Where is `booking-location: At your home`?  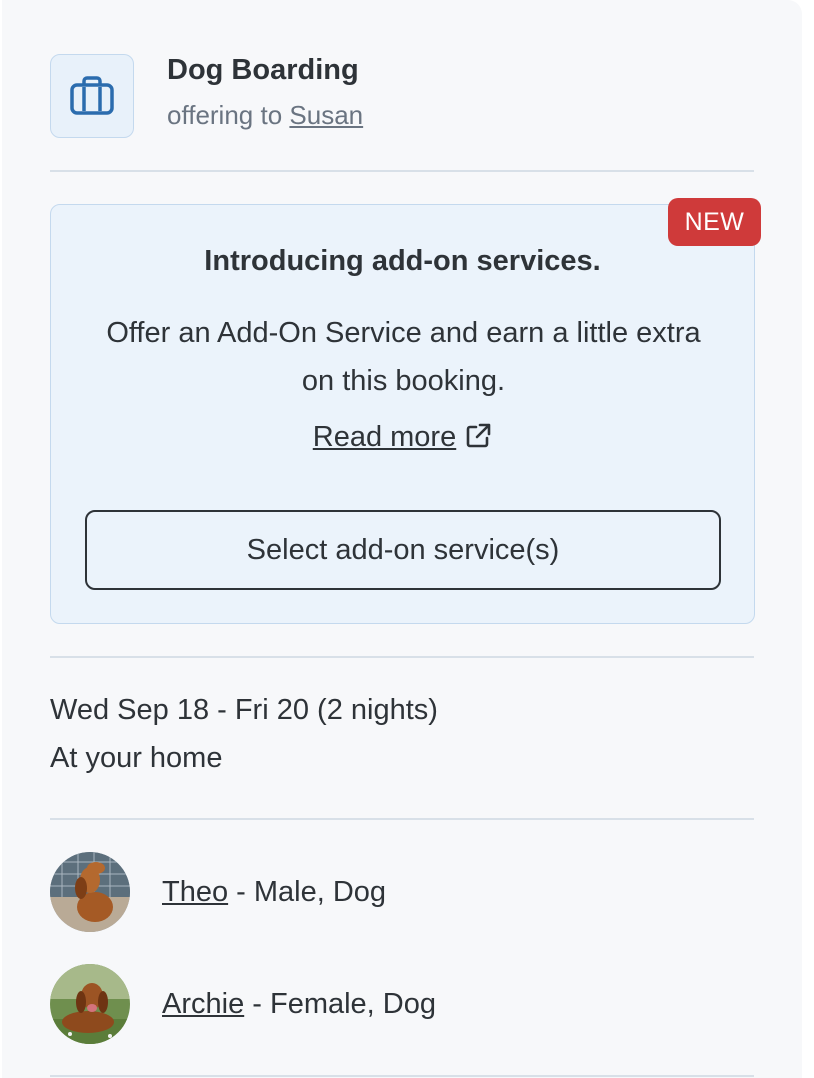
booking-location: At your home is located at coordinates (136, 758).